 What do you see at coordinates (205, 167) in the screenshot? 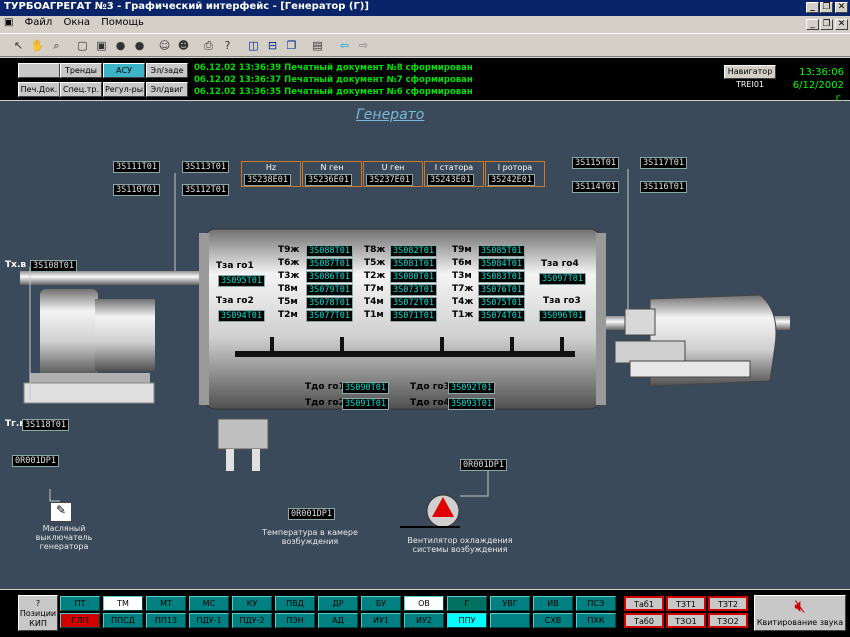
I see `tag-3S113T01: 3S113T01` at bounding box center [205, 167].